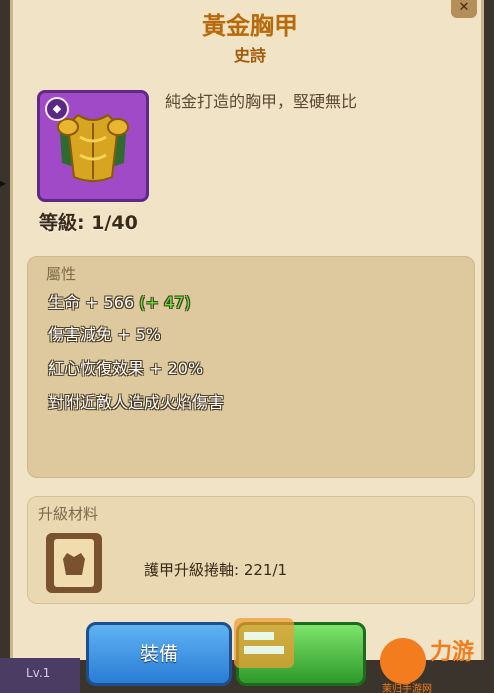 Image resolution: width=494 pixels, height=693 pixels. What do you see at coordinates (165, 302) in the screenshot?
I see `attribute-bonus: (+ 47)` at bounding box center [165, 302].